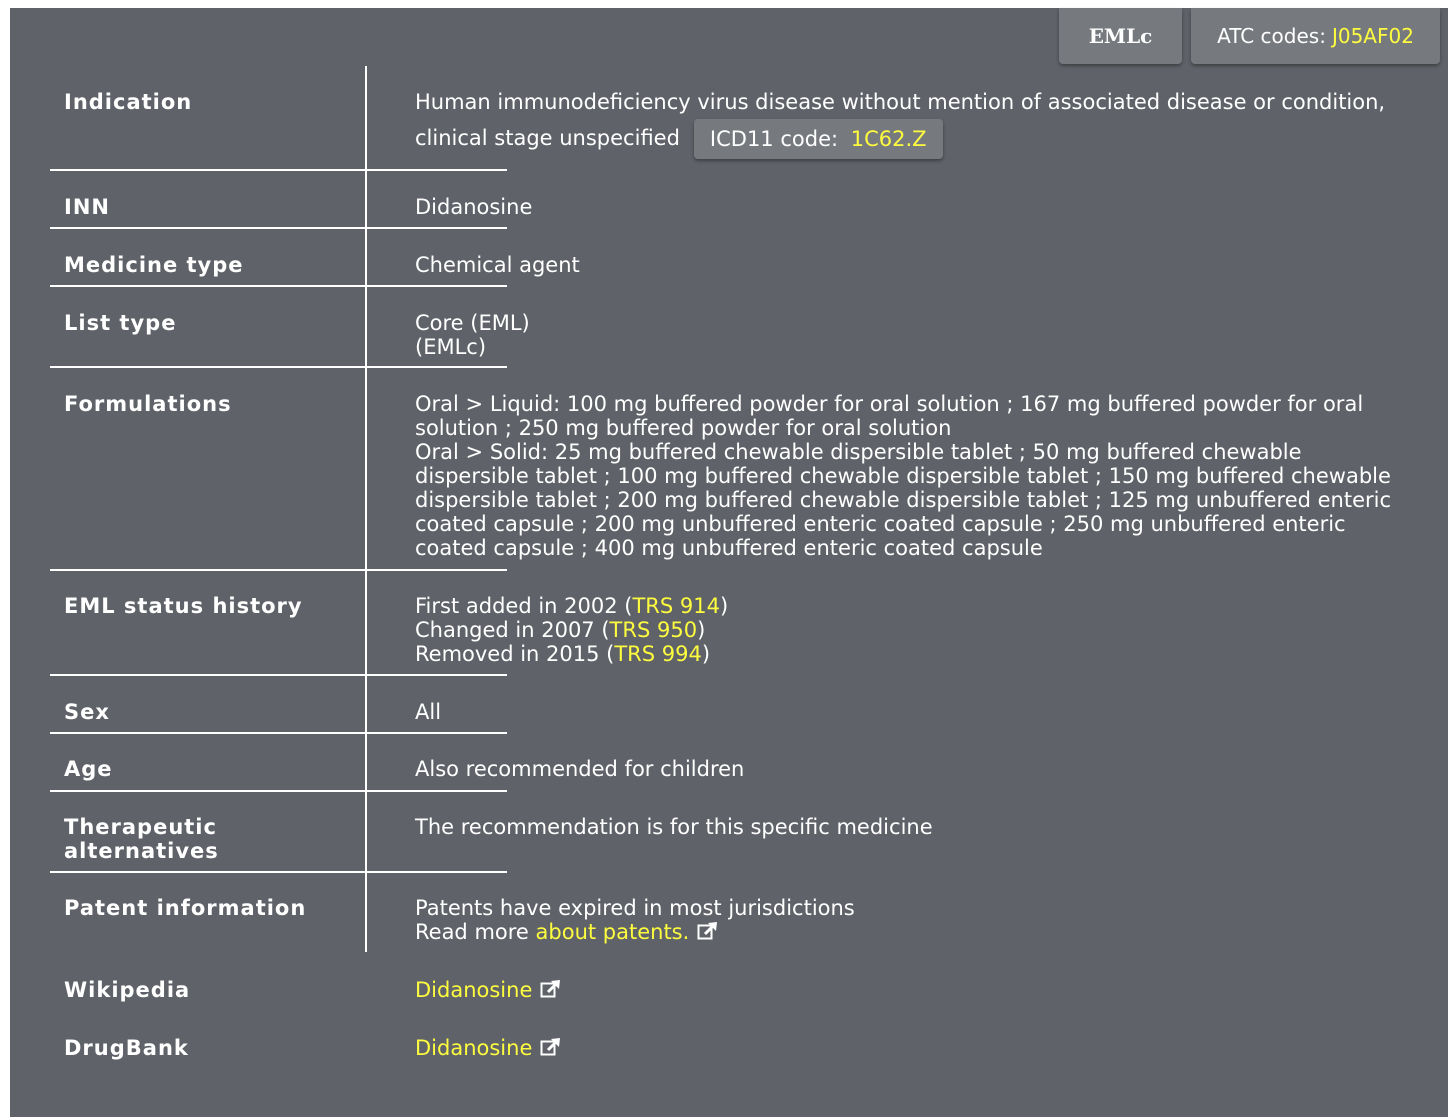 This screenshot has width=1448, height=1117. I want to click on trs-914-link: TRS 914, so click(676, 606).